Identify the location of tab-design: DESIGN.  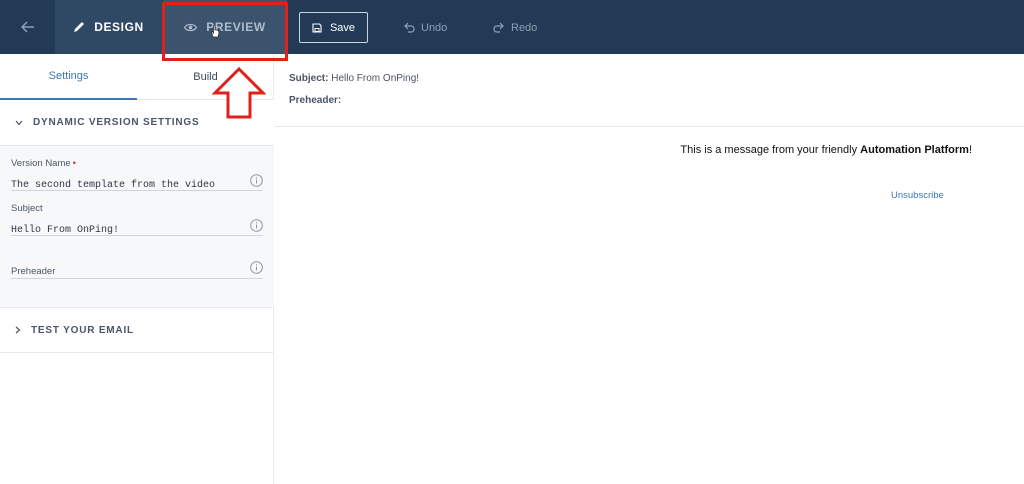
(108, 27).